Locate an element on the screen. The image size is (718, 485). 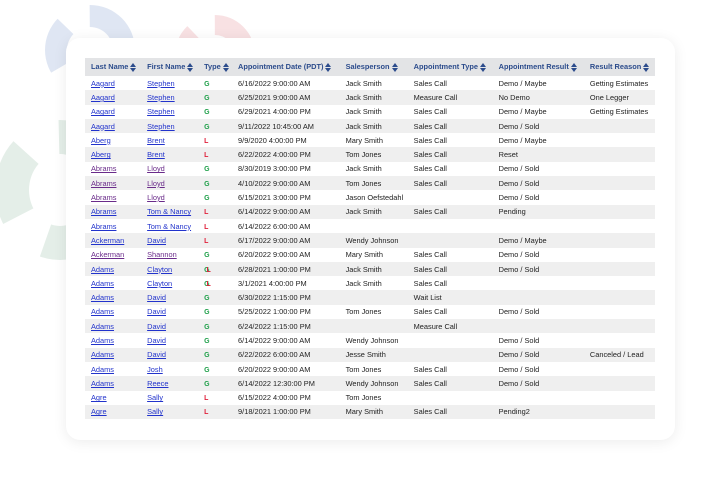
cell-sales: Mary Smith is located at coordinates (374, 412).